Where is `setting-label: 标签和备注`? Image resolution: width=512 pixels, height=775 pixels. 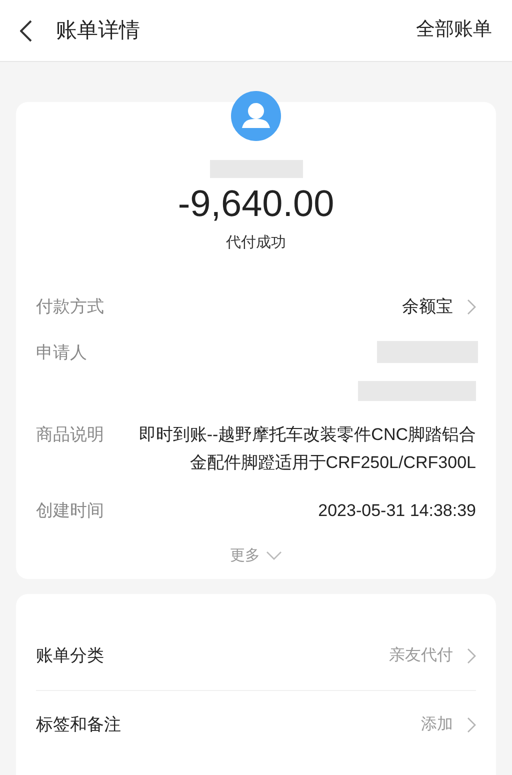 setting-label: 标签和备注 is located at coordinates (78, 725).